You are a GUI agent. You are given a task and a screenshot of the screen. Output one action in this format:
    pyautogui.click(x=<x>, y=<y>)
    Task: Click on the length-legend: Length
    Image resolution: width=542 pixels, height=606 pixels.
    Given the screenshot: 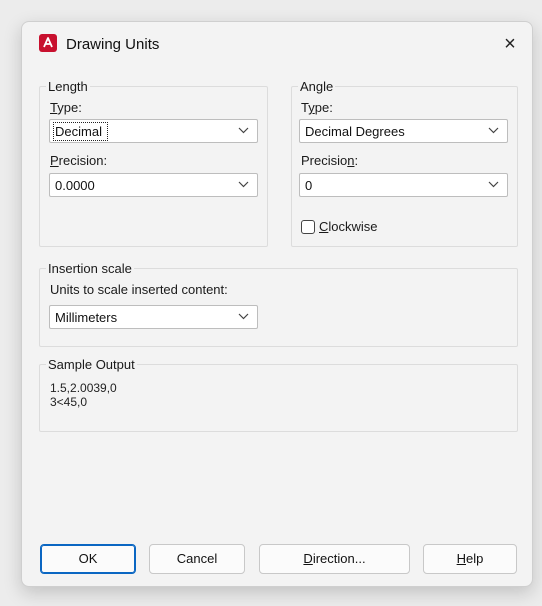 What is the action you would take?
    pyautogui.click(x=68, y=86)
    